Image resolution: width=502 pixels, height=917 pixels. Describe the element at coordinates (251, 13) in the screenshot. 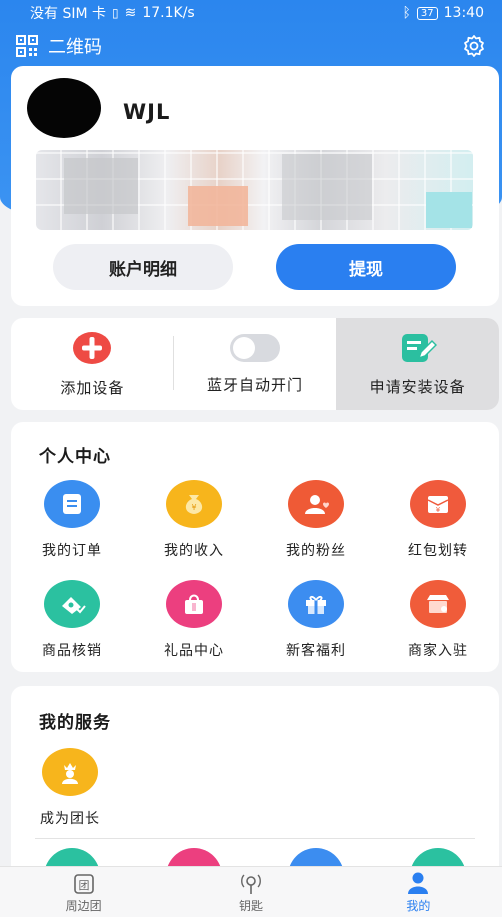

I see `status-bar: 没有 SIM 卡 ▯ ≋ 17.1K/s ᛒ 37 13:40` at that location.